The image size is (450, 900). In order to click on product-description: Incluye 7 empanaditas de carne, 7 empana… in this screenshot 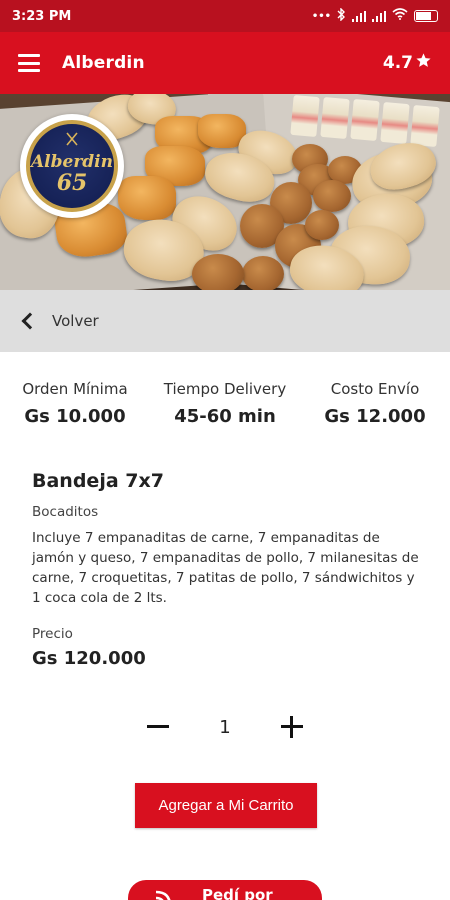, I will do `click(225, 568)`.